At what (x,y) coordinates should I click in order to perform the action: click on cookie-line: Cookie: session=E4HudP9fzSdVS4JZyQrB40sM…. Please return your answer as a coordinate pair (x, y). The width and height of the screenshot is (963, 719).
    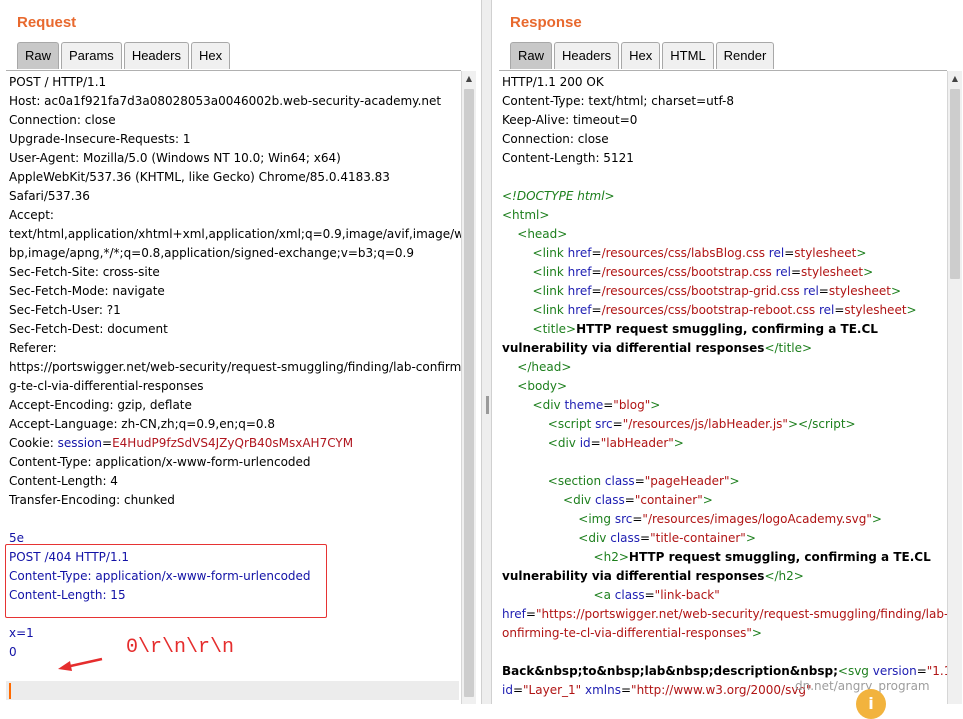
    Looking at the image, I should click on (234, 443).